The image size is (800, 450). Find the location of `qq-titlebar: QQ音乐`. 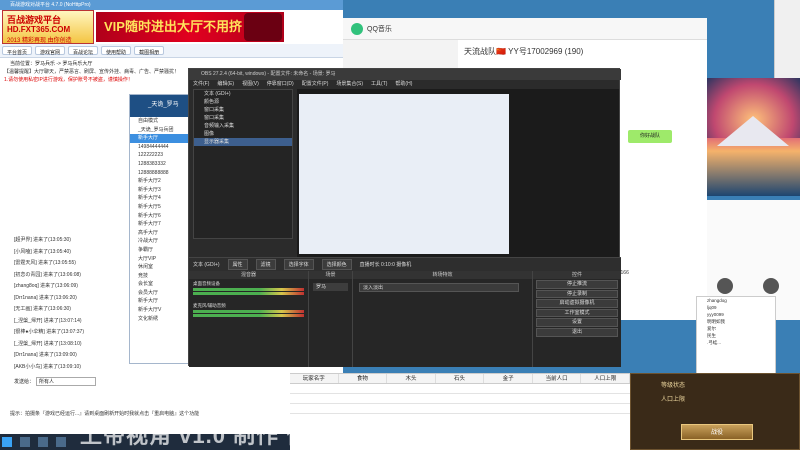

qq-titlebar: QQ音乐 is located at coordinates (525, 29).